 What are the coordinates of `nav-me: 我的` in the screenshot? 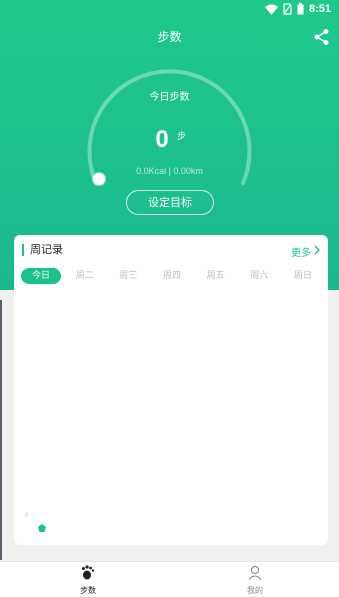 It's located at (255, 580).